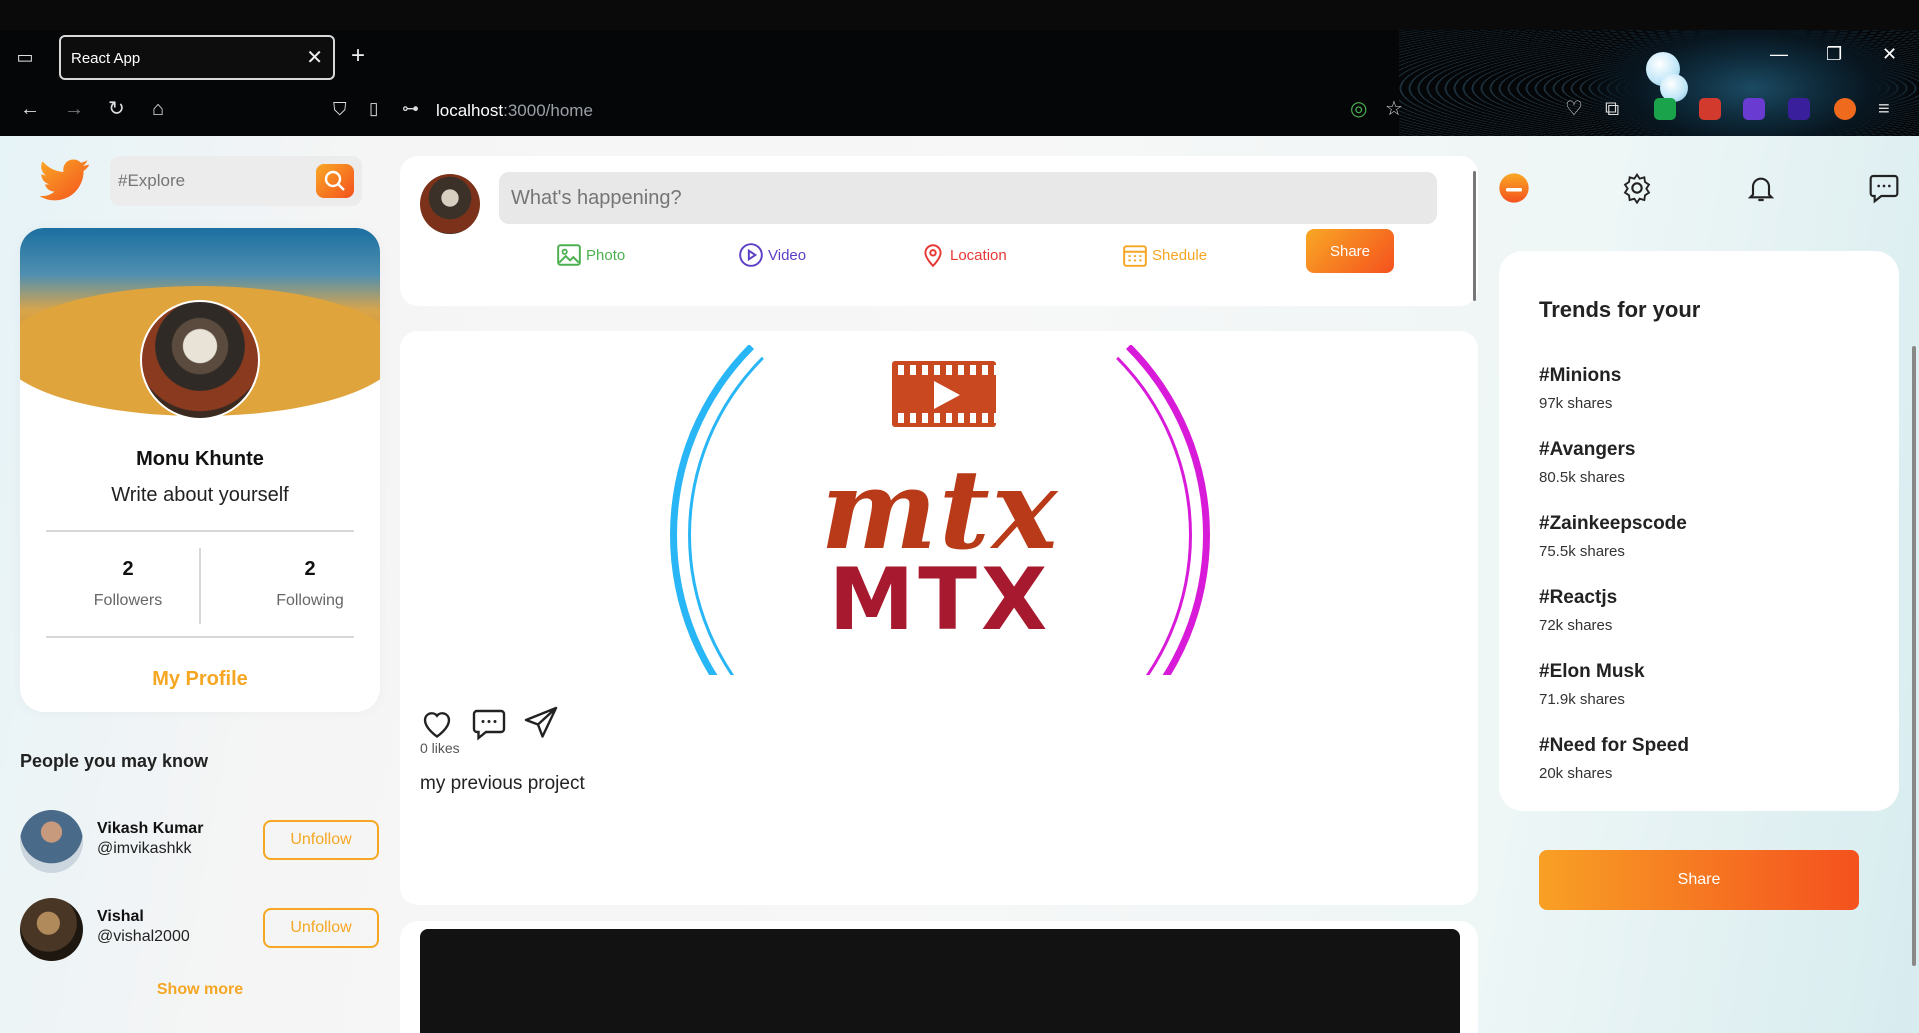 The height and width of the screenshot is (1033, 1919). I want to click on address-bar: localhost:3000/home, so click(514, 111).